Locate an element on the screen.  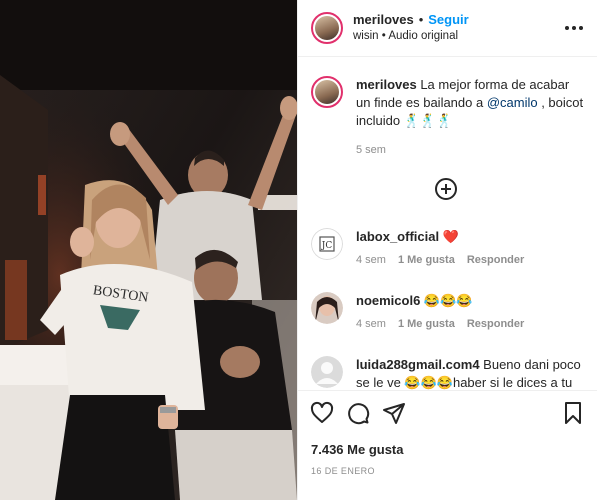
comment-username: noemicol6 is located at coordinates (388, 300).